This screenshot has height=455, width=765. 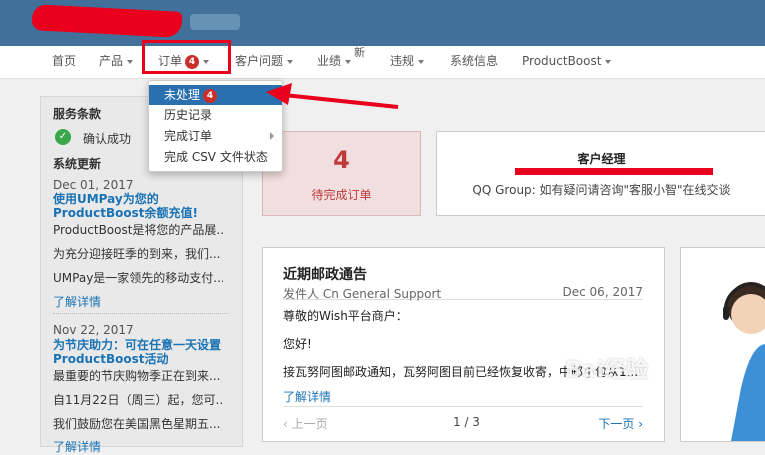 I want to click on announcement-date: Dec 06, 2017, so click(x=602, y=292).